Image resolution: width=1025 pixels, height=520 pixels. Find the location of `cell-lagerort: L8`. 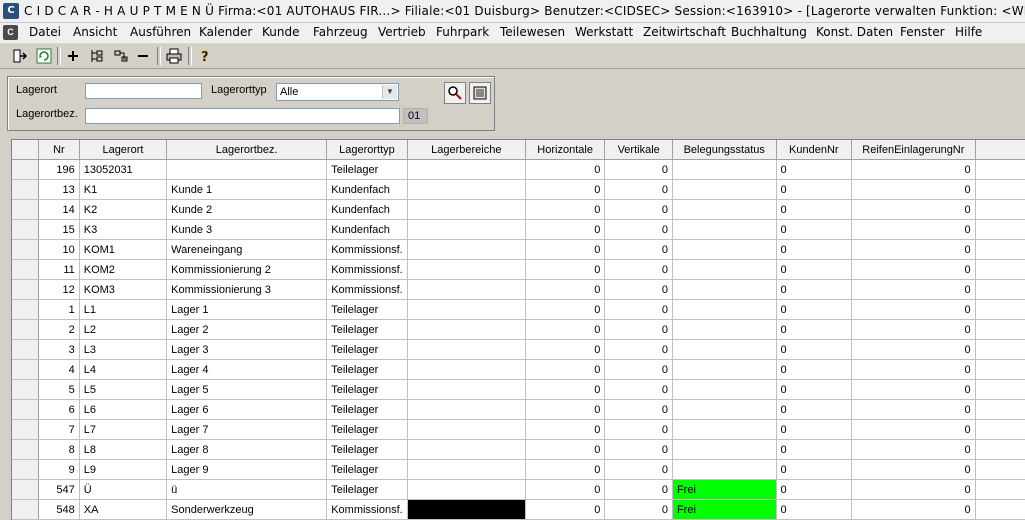

cell-lagerort: L8 is located at coordinates (123, 449).